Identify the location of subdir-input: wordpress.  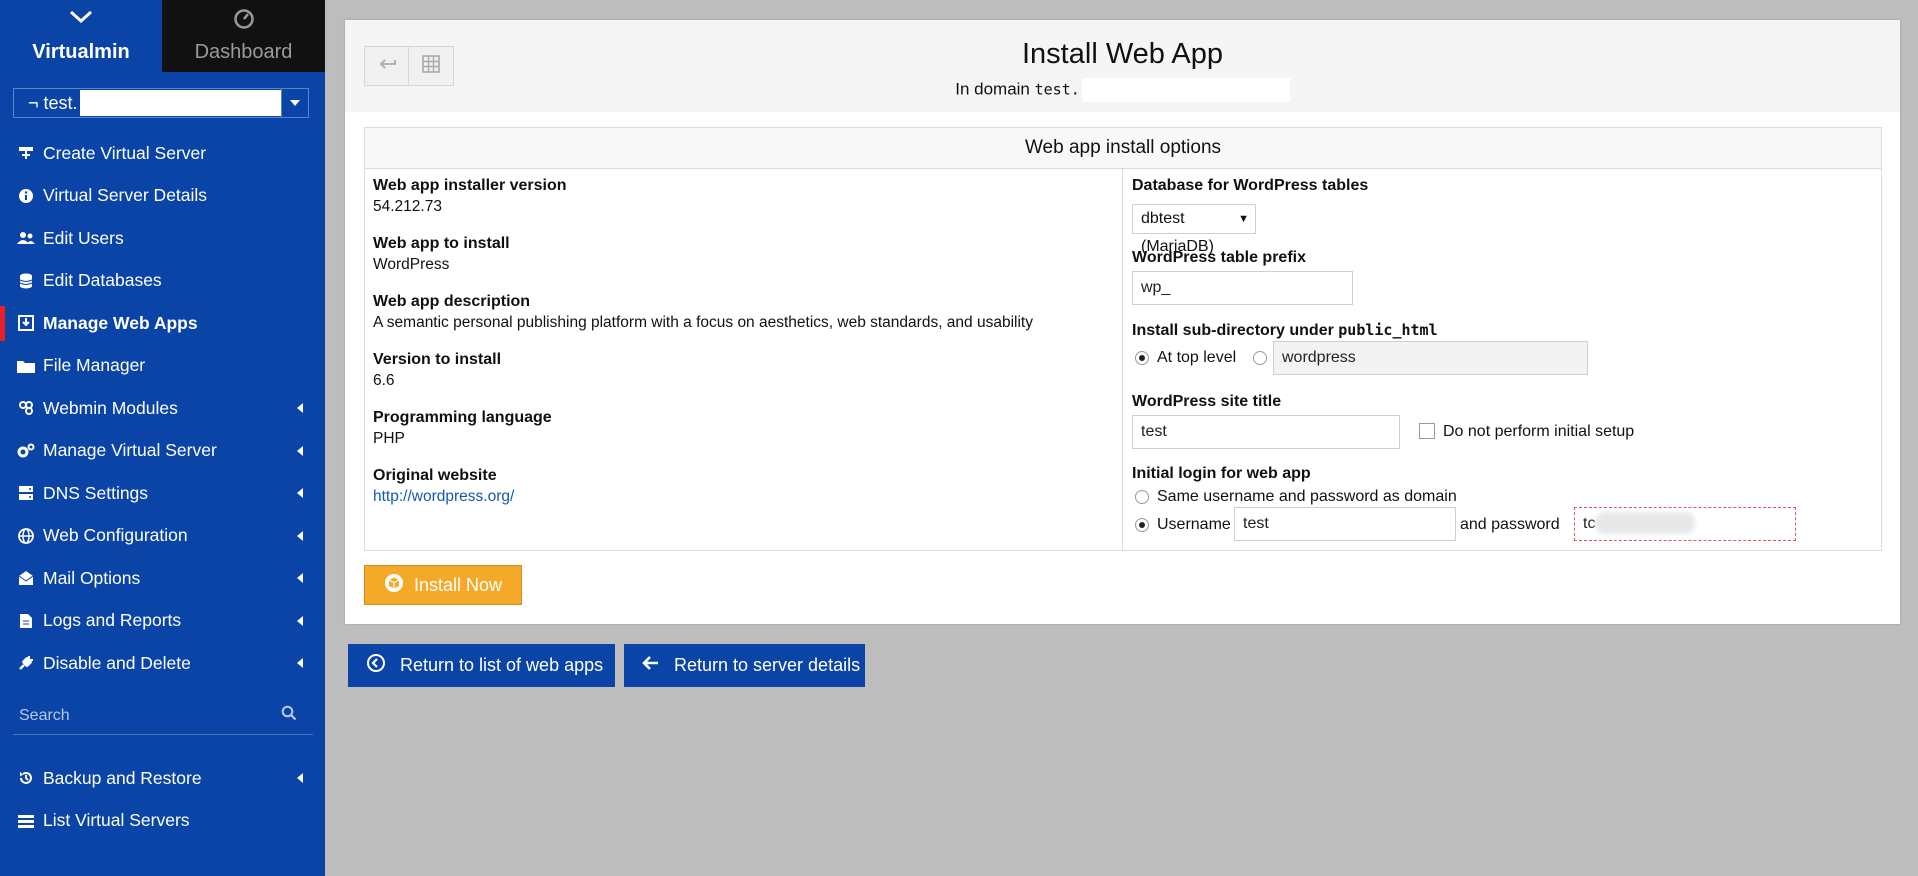
(1430, 358).